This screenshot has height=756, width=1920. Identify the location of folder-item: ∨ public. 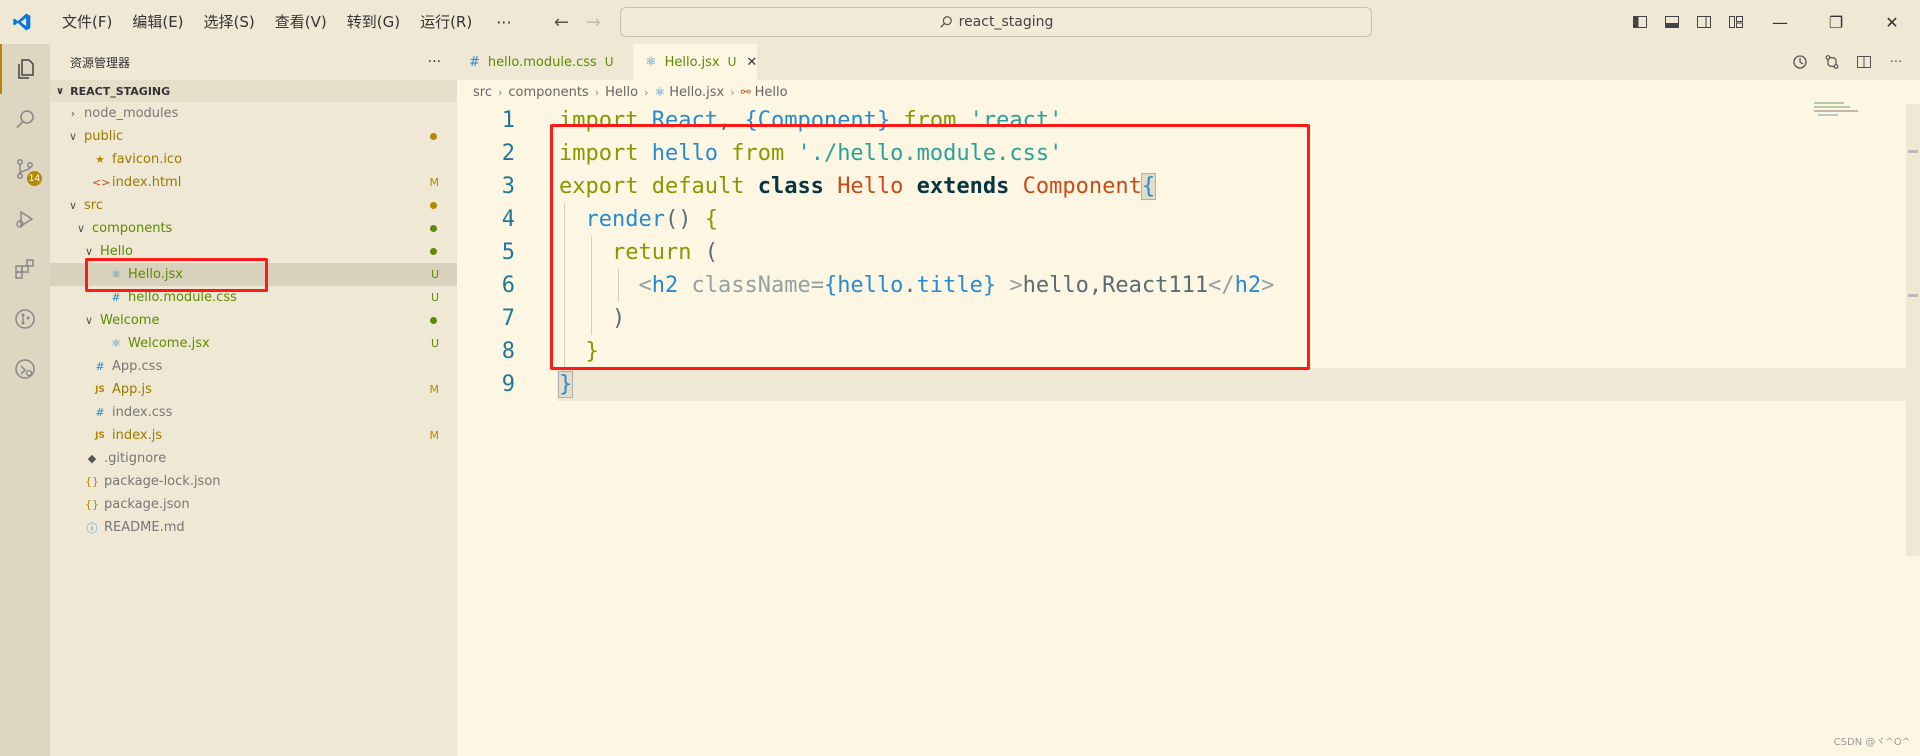
(253, 136).